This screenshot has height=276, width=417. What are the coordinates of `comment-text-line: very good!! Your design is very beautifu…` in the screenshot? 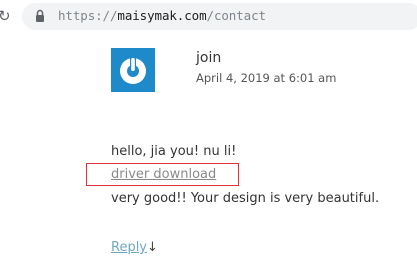 It's located at (245, 198).